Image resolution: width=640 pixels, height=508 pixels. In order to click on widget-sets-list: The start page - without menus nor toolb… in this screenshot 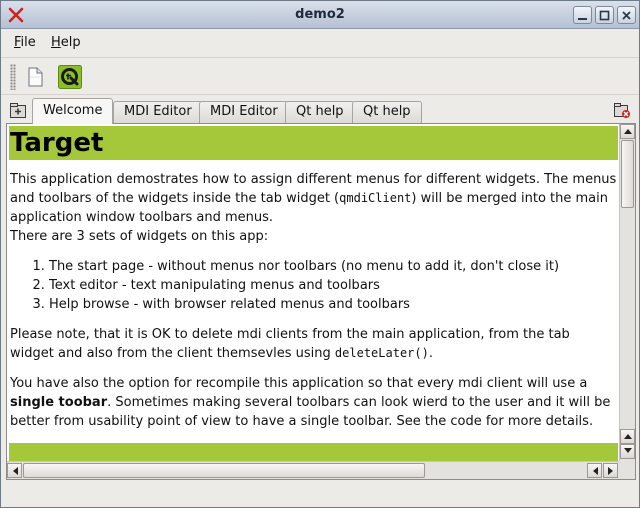, I will do `click(314, 285)`.